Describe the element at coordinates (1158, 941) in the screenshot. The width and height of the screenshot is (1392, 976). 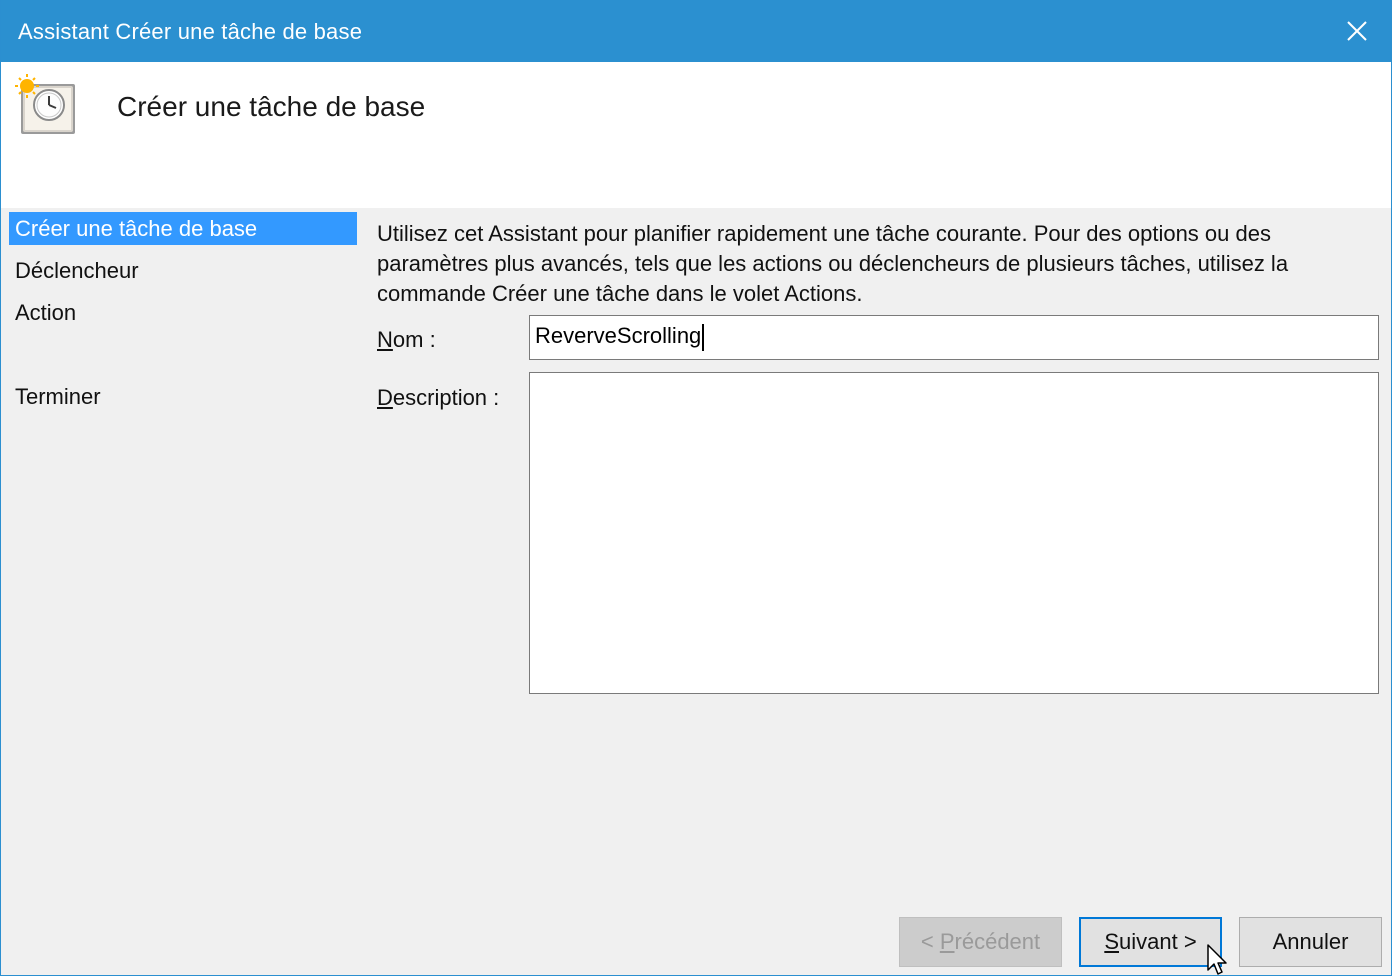
I see `next-button-label: uivant >` at that location.